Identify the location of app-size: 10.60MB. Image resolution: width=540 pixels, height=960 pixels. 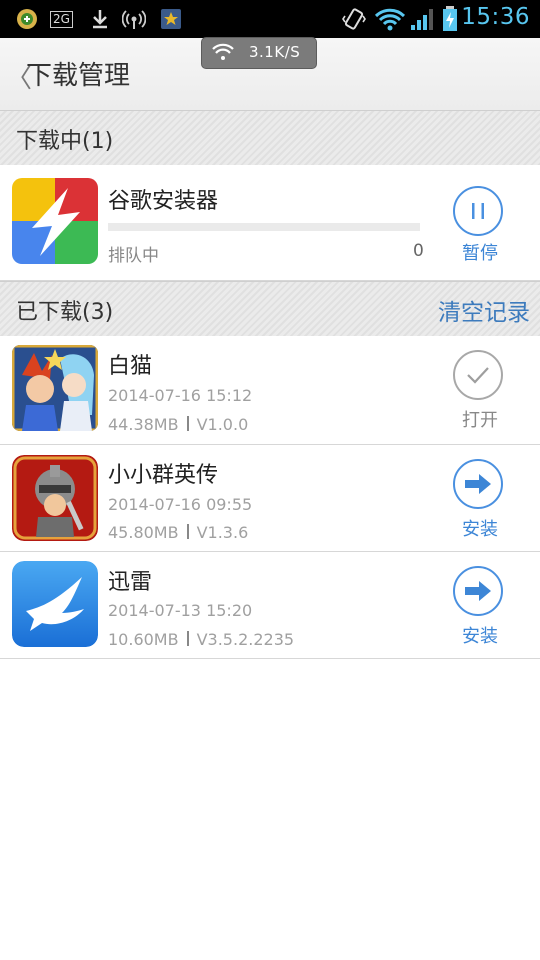
(143, 639).